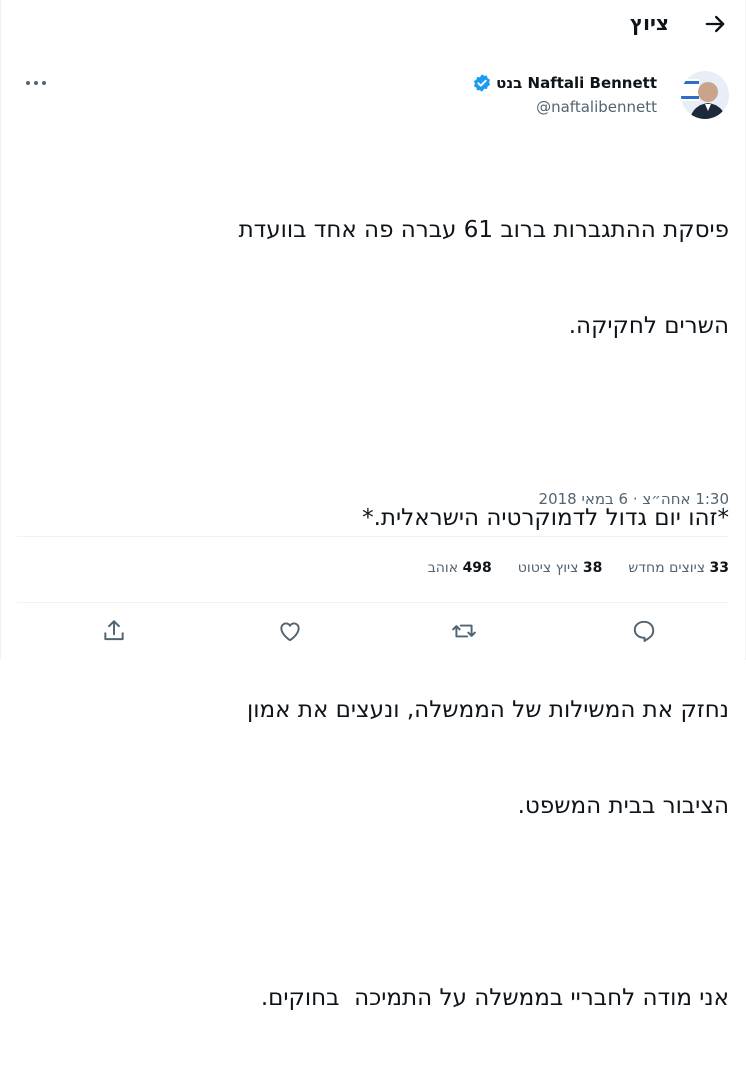 Image resolution: width=746 pixels, height=1078 pixels. I want to click on retweets-label: ציוצים מחדש, so click(667, 568).